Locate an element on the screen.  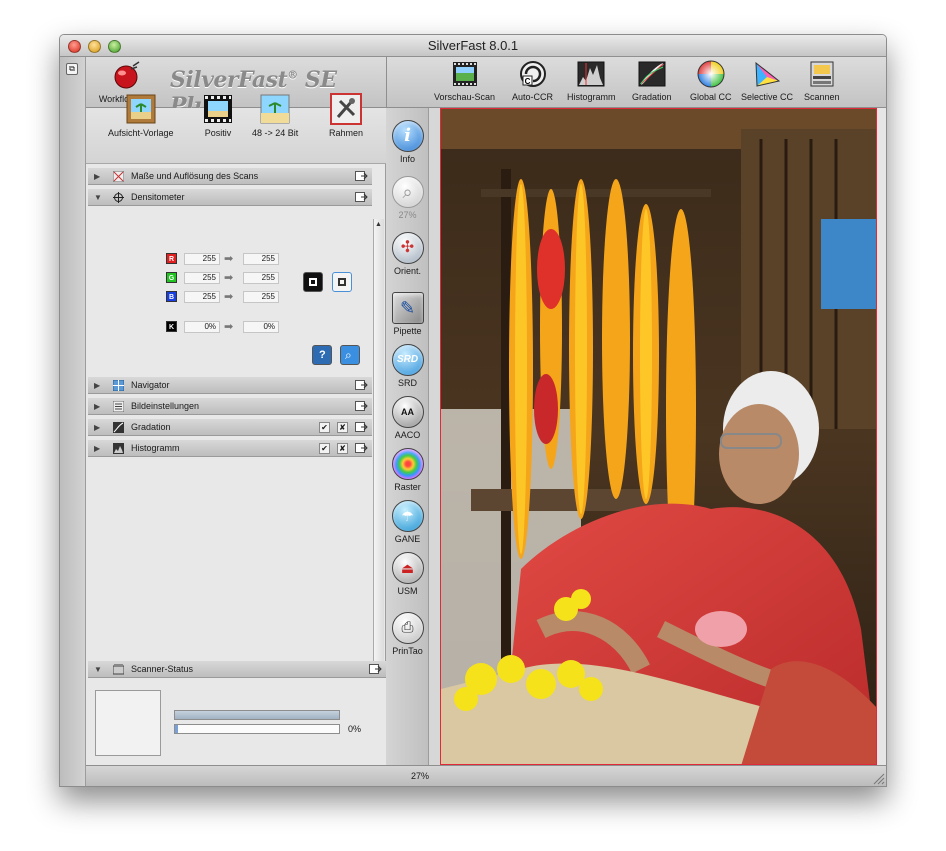
minimize-window-button is located at coordinates (94, 46).